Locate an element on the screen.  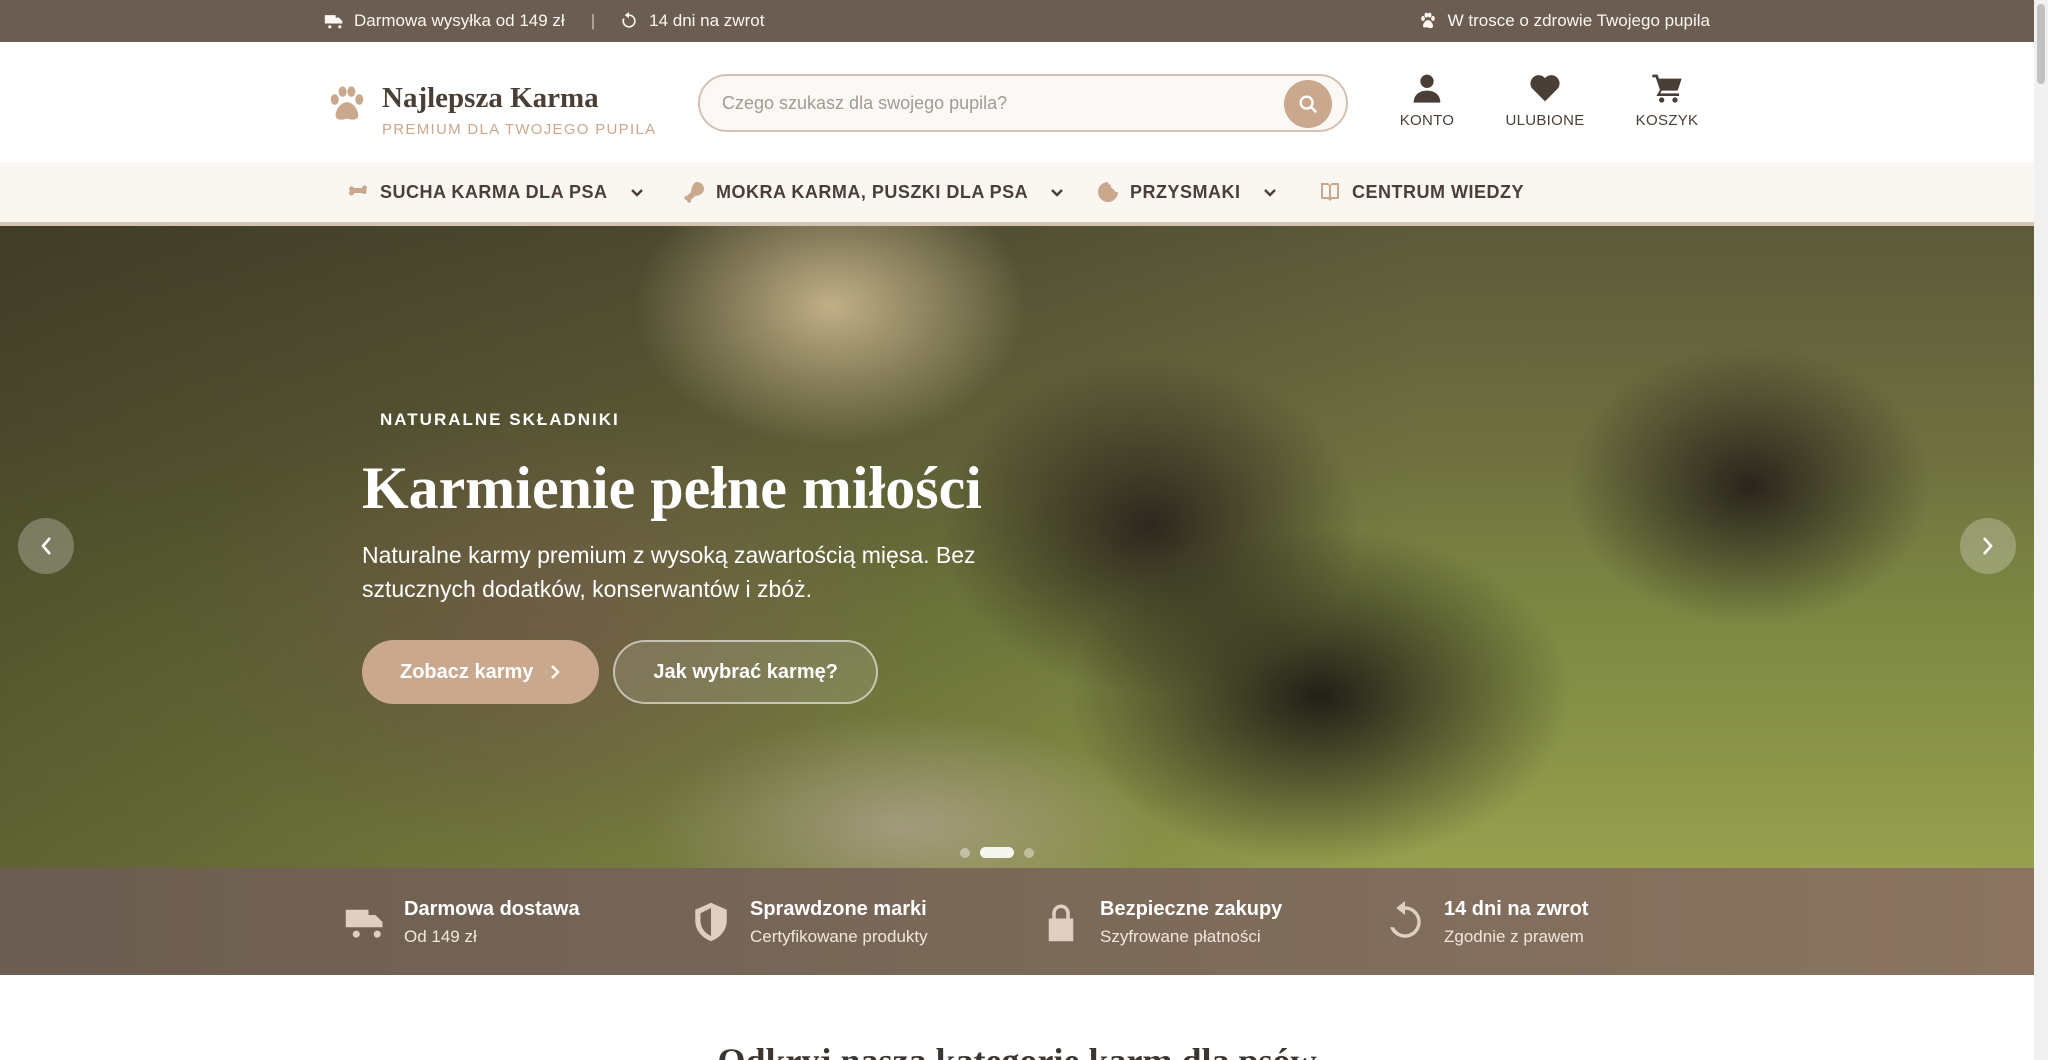
feature-secure-shopping: Bezpieczne zakupy Szyfrowane płatności is located at coordinates (1161, 922).